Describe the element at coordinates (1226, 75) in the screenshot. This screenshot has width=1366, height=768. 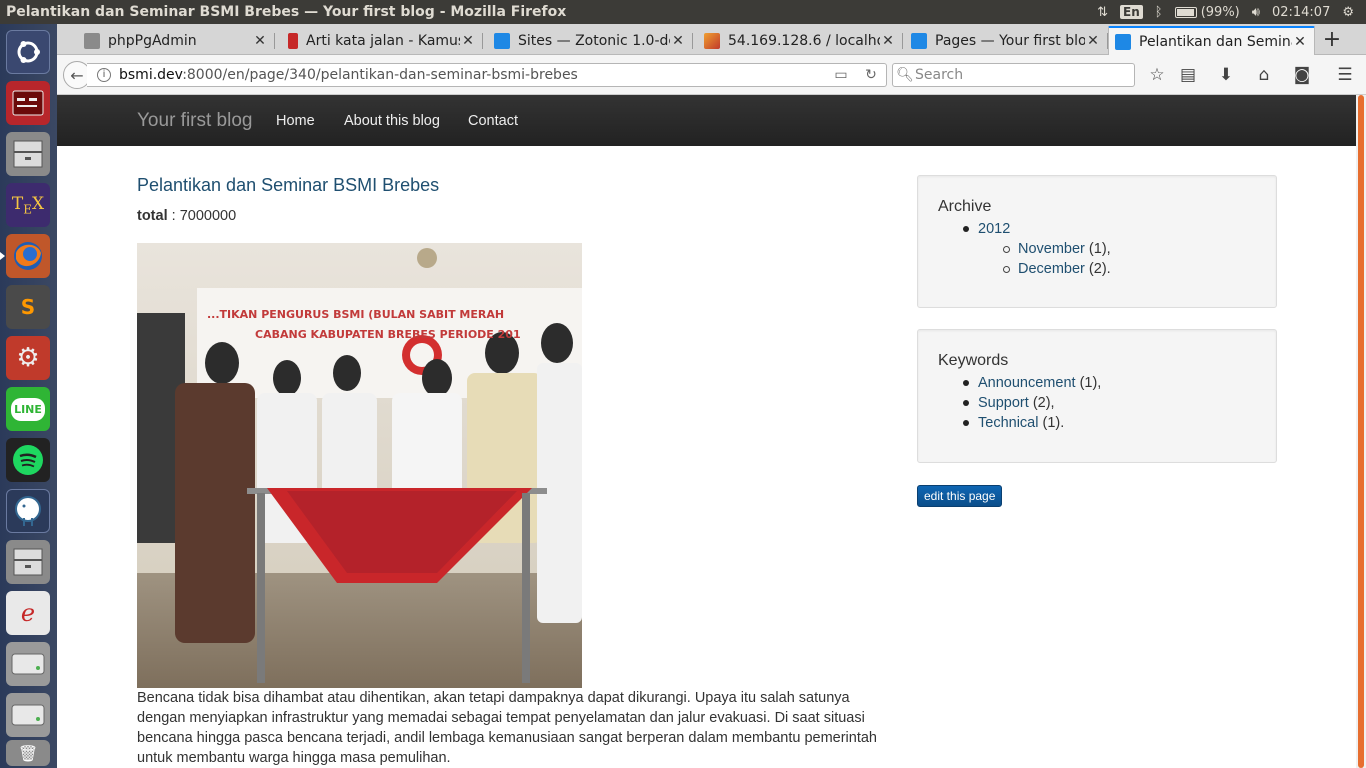
I see `downloads-icon: ⬇` at that location.